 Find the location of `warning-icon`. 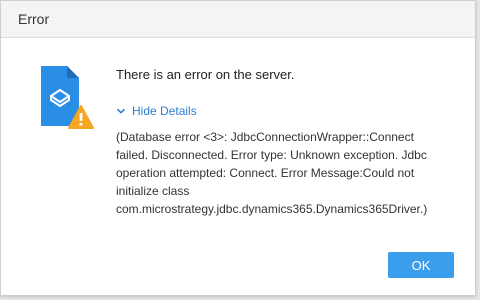

warning-icon is located at coordinates (81, 117).